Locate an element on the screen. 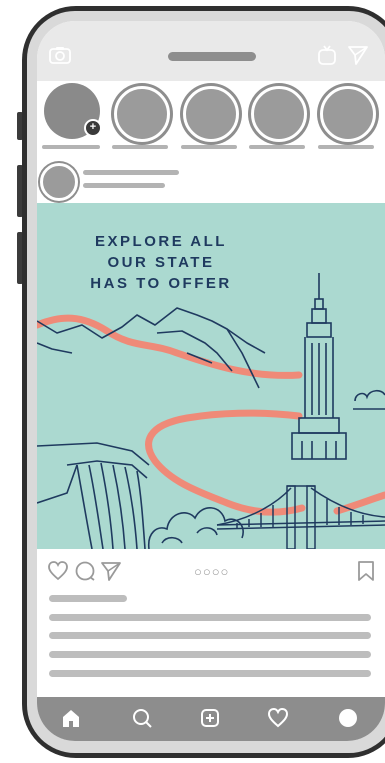 The width and height of the screenshot is (385, 763). likes-count-placeholder is located at coordinates (88, 598).